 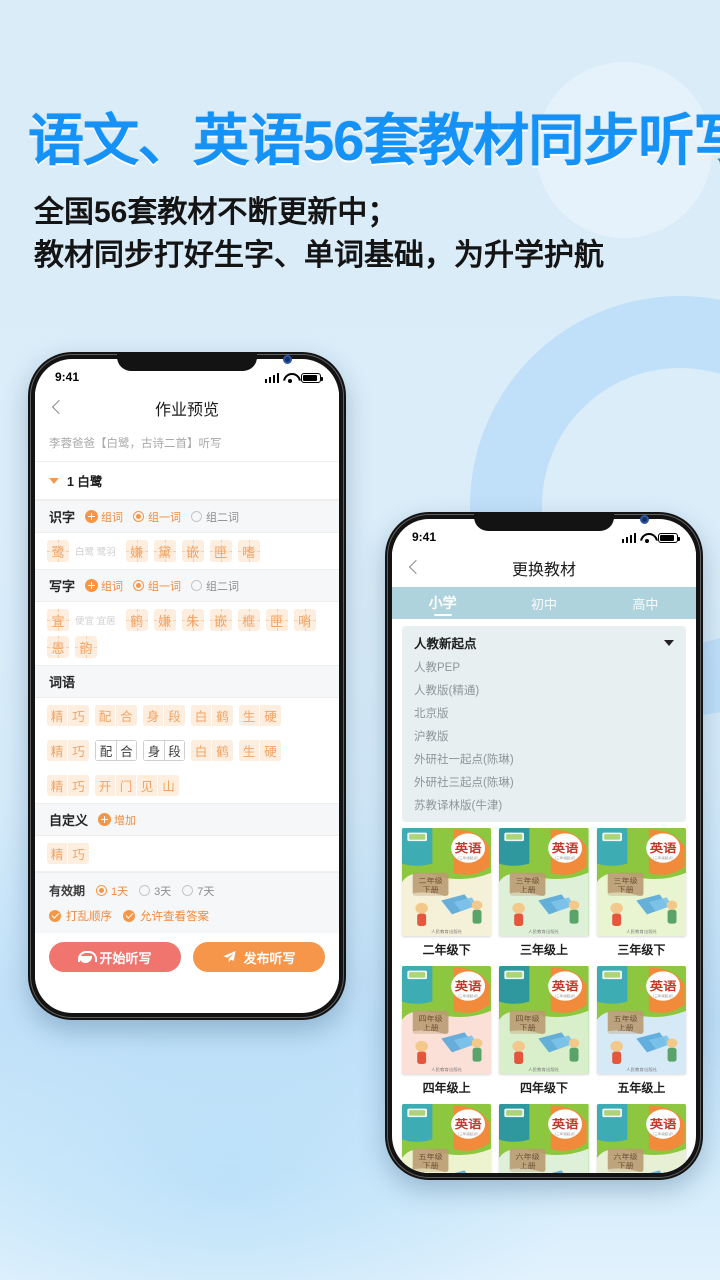 What do you see at coordinates (62, 586) in the screenshot?
I see `section-title: 写字` at bounding box center [62, 586].